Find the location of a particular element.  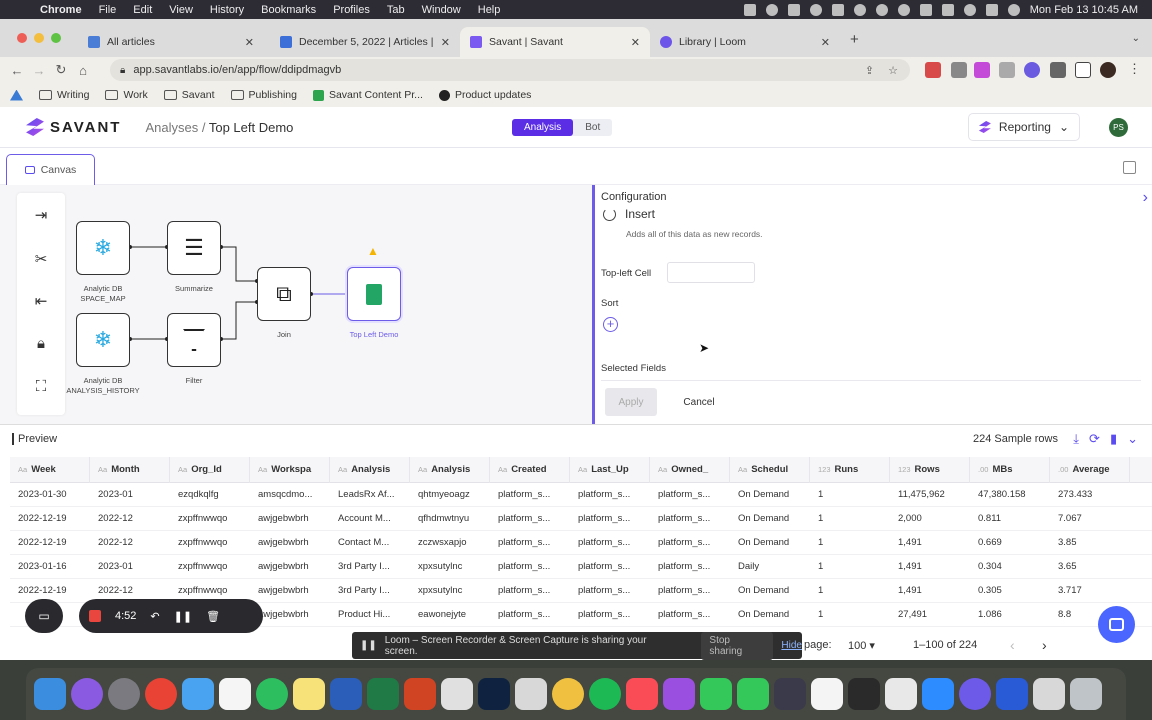

menu-help: Help is located at coordinates (489, 10).